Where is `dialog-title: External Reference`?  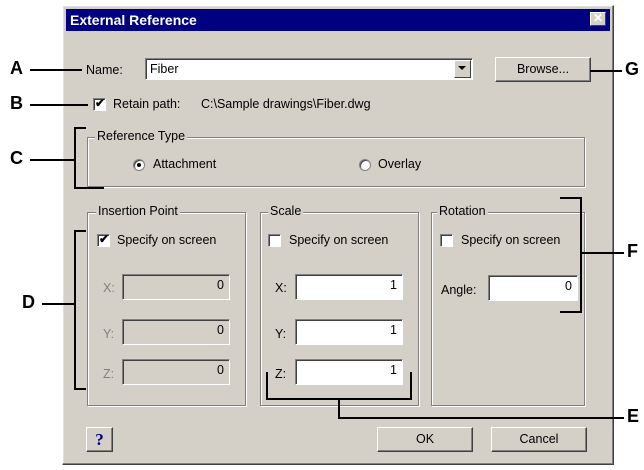
dialog-title: External Reference is located at coordinates (133, 20).